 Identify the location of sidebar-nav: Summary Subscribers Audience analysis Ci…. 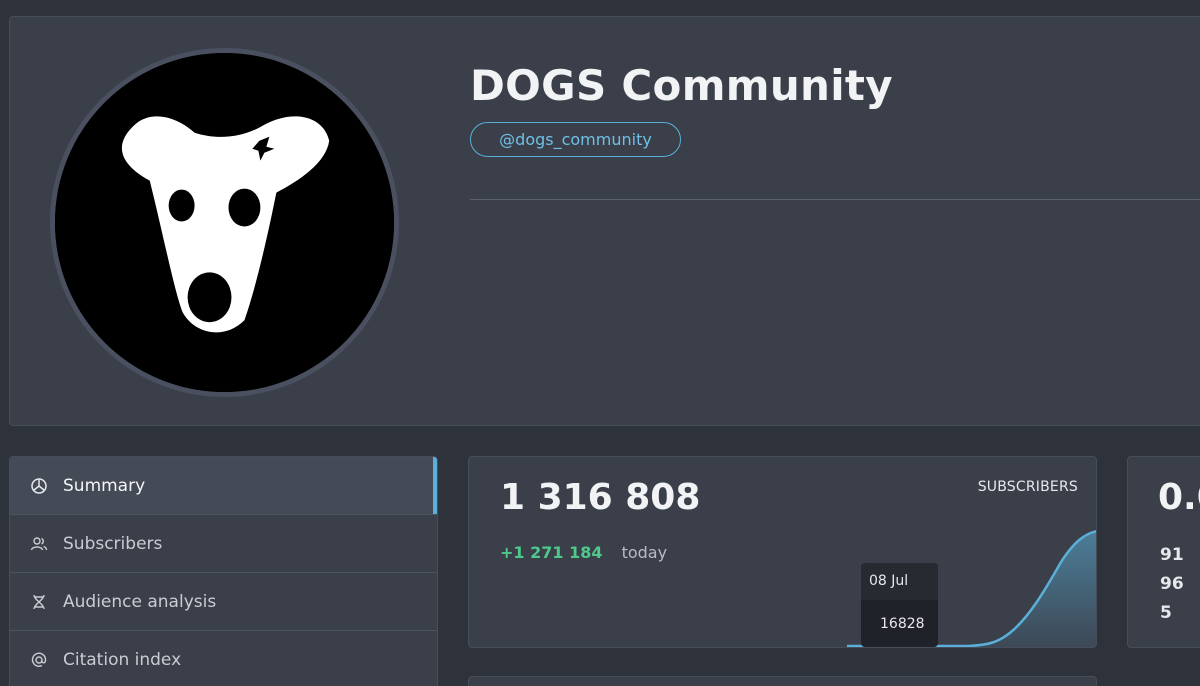
(223, 571).